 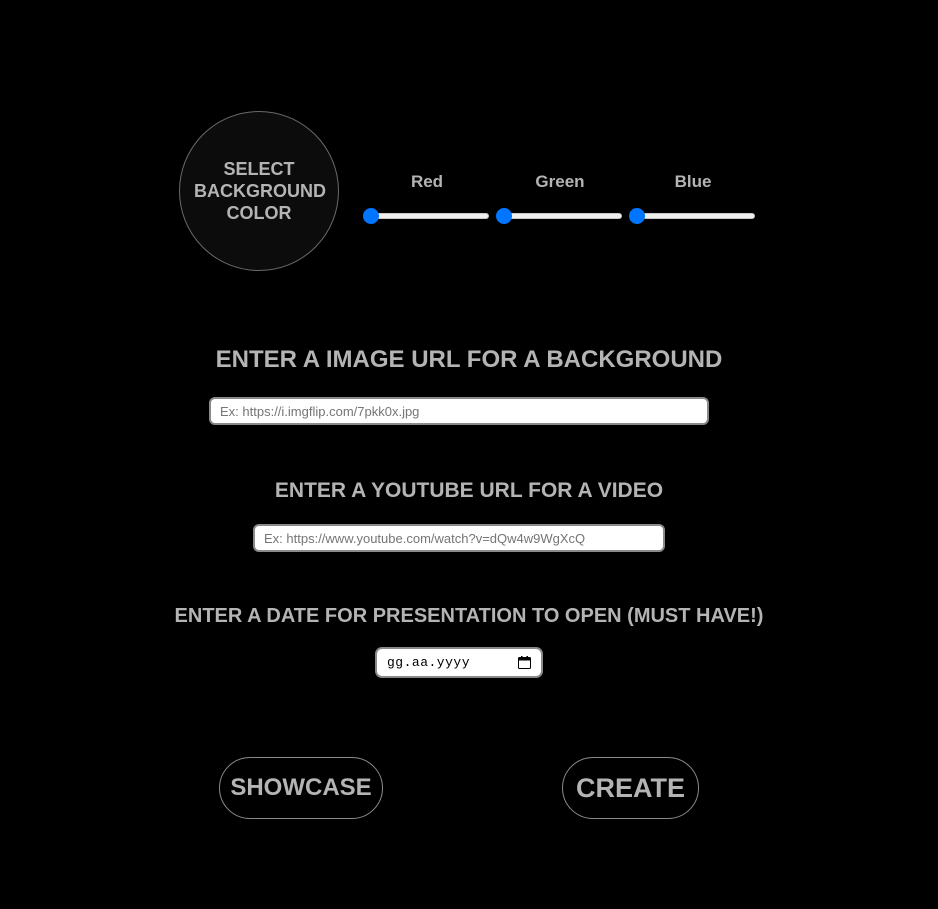 What do you see at coordinates (630, 788) in the screenshot?
I see `create-button: CREATE` at bounding box center [630, 788].